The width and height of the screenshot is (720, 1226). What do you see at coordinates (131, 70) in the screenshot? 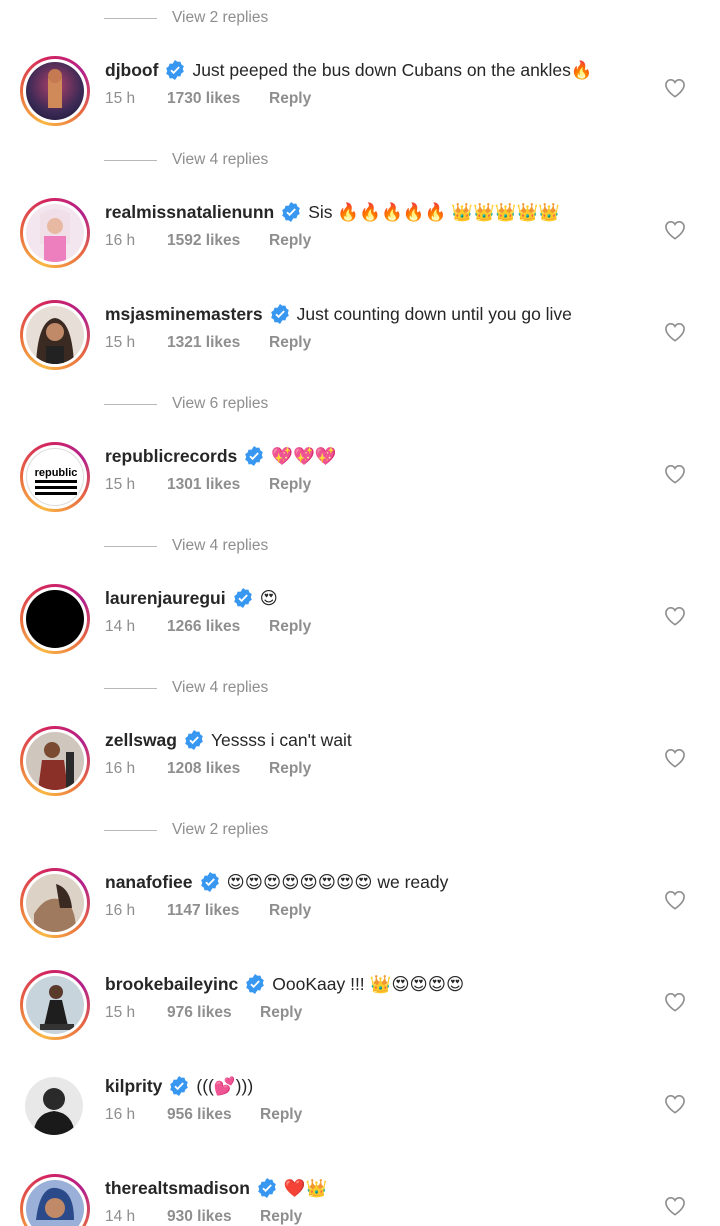
I see `username: djboof` at bounding box center [131, 70].